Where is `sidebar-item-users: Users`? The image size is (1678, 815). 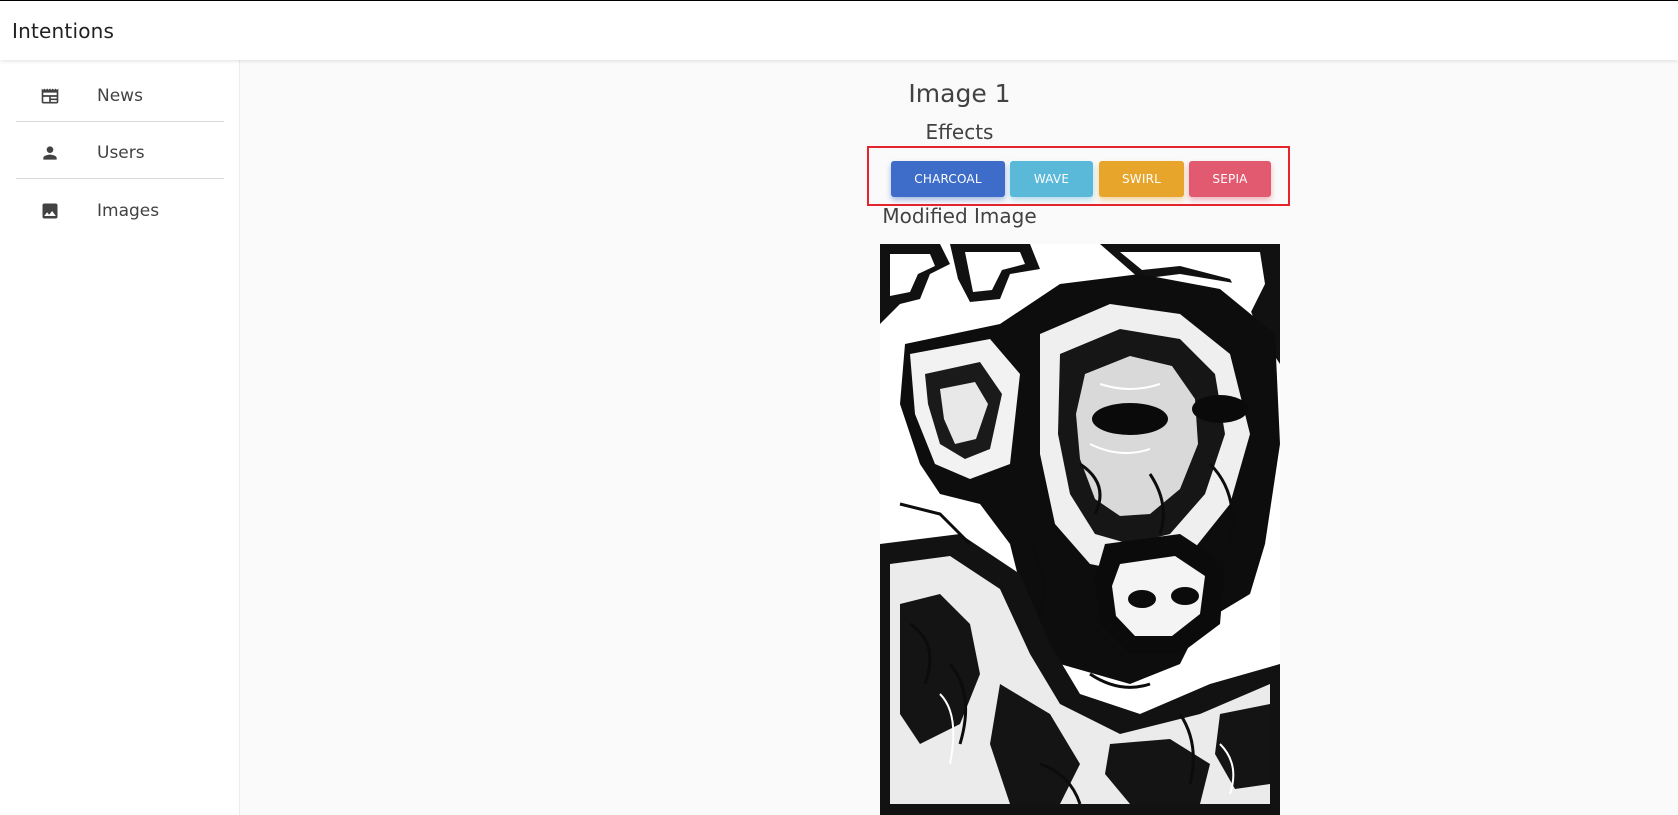
sidebar-item-users: Users is located at coordinates (120, 153).